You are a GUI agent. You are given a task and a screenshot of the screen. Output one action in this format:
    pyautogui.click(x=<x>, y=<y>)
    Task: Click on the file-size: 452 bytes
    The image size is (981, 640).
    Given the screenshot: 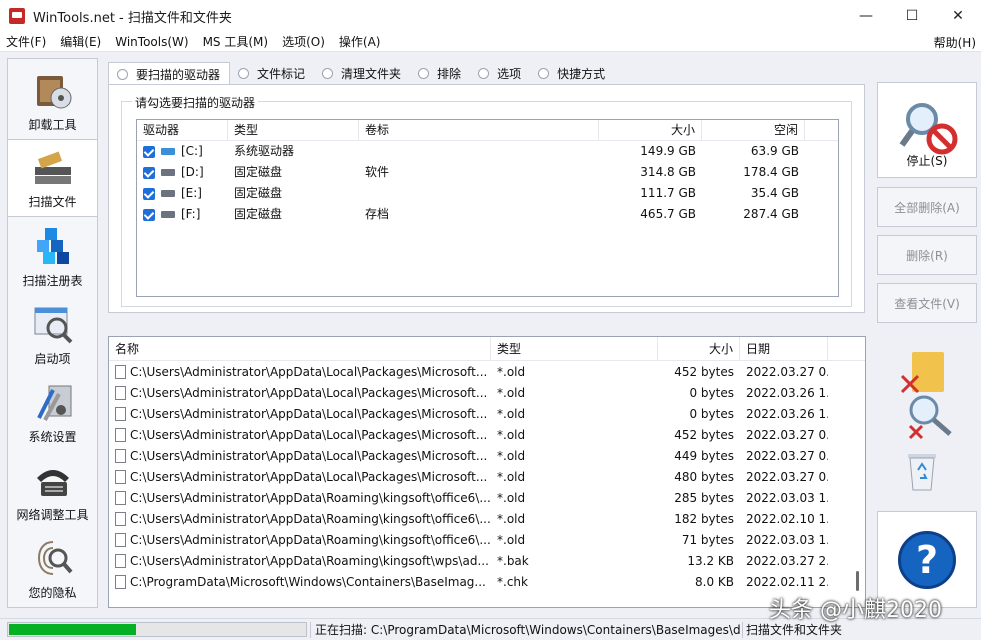 What is the action you would take?
    pyautogui.click(x=704, y=434)
    